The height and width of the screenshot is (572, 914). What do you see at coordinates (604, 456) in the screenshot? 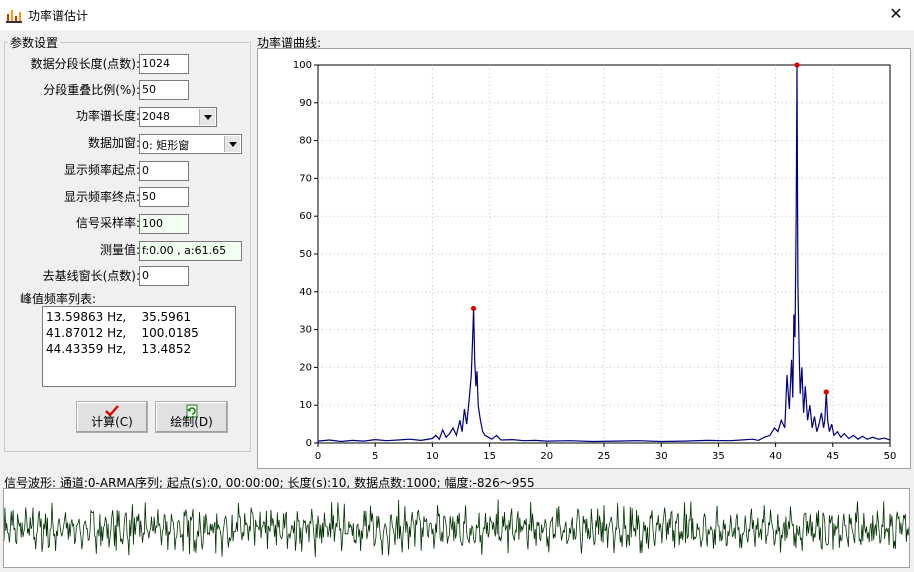
I see `x-tick-label: 25` at bounding box center [604, 456].